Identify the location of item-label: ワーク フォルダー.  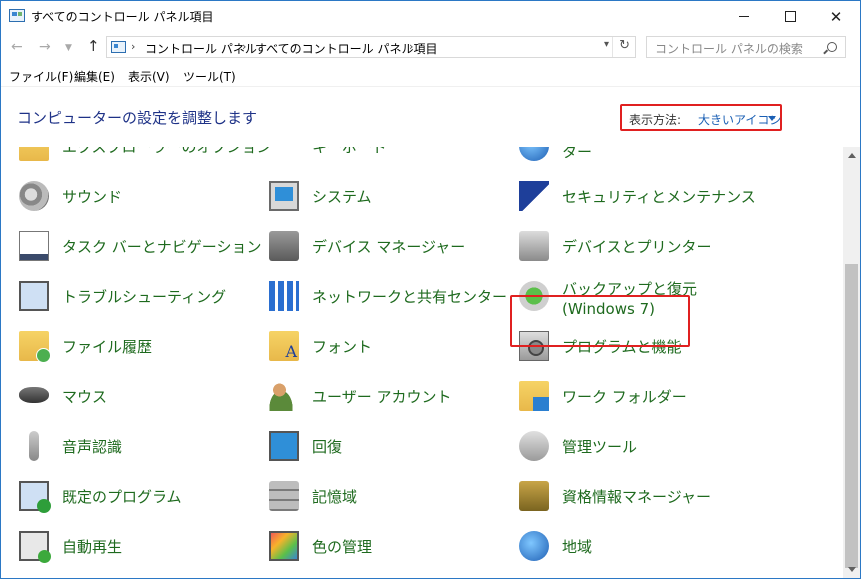
(624, 397).